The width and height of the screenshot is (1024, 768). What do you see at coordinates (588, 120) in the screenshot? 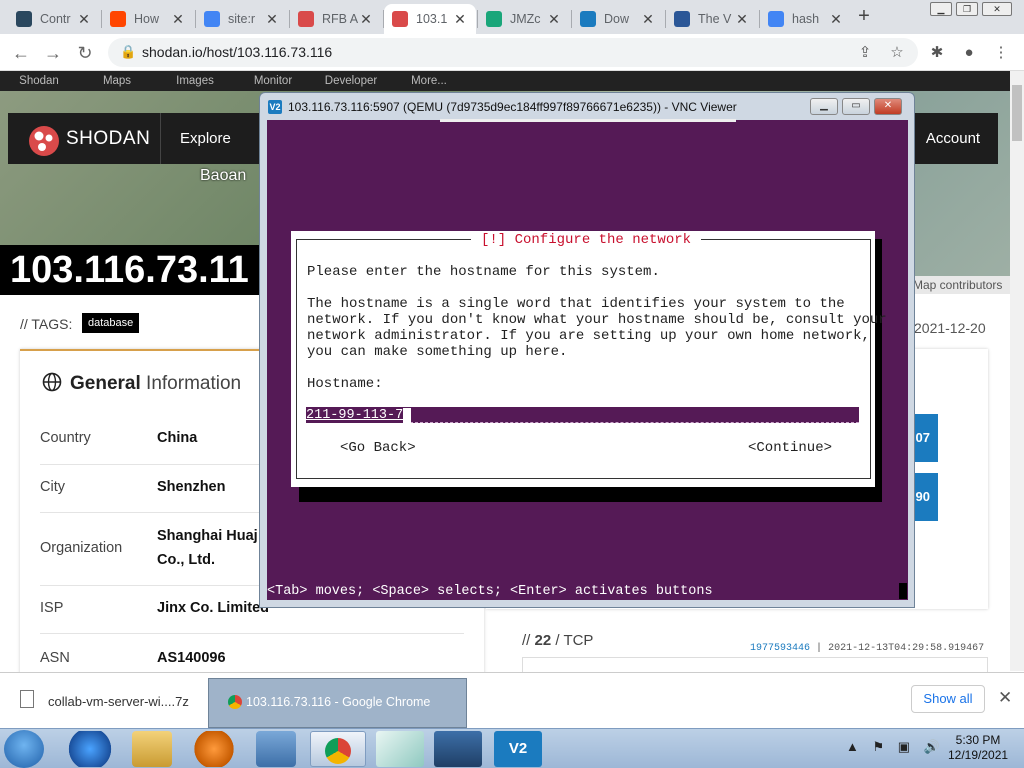
I see `vnc-toolbar-handle` at bounding box center [588, 120].